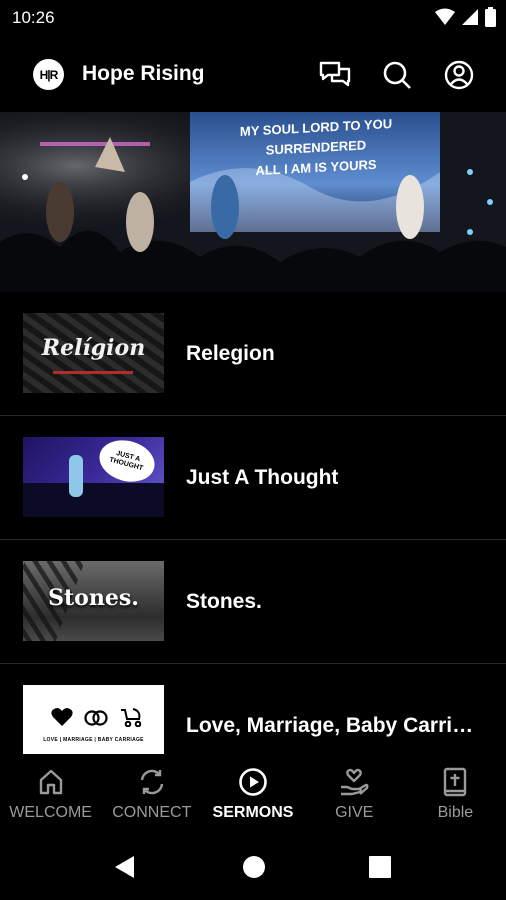  What do you see at coordinates (490, 19) in the screenshot?
I see `battery-icon` at bounding box center [490, 19].